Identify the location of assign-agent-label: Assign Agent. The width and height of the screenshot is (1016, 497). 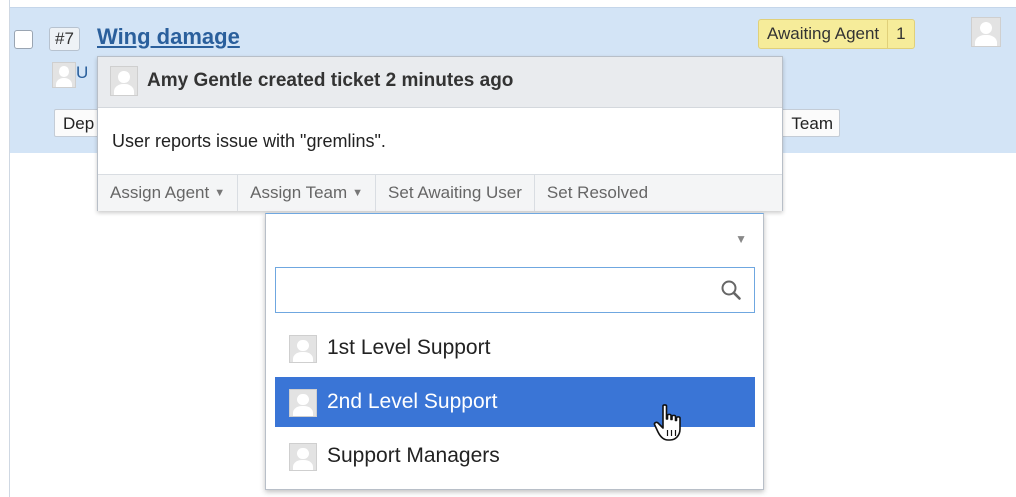
(160, 192).